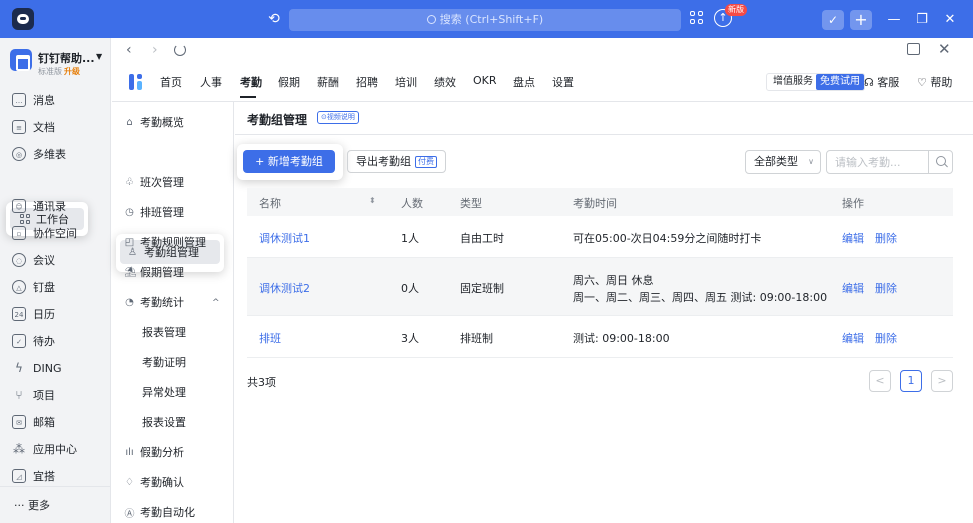 The height and width of the screenshot is (523, 973). What do you see at coordinates (482, 238) in the screenshot?
I see `group-type: 自由工时` at bounding box center [482, 238].